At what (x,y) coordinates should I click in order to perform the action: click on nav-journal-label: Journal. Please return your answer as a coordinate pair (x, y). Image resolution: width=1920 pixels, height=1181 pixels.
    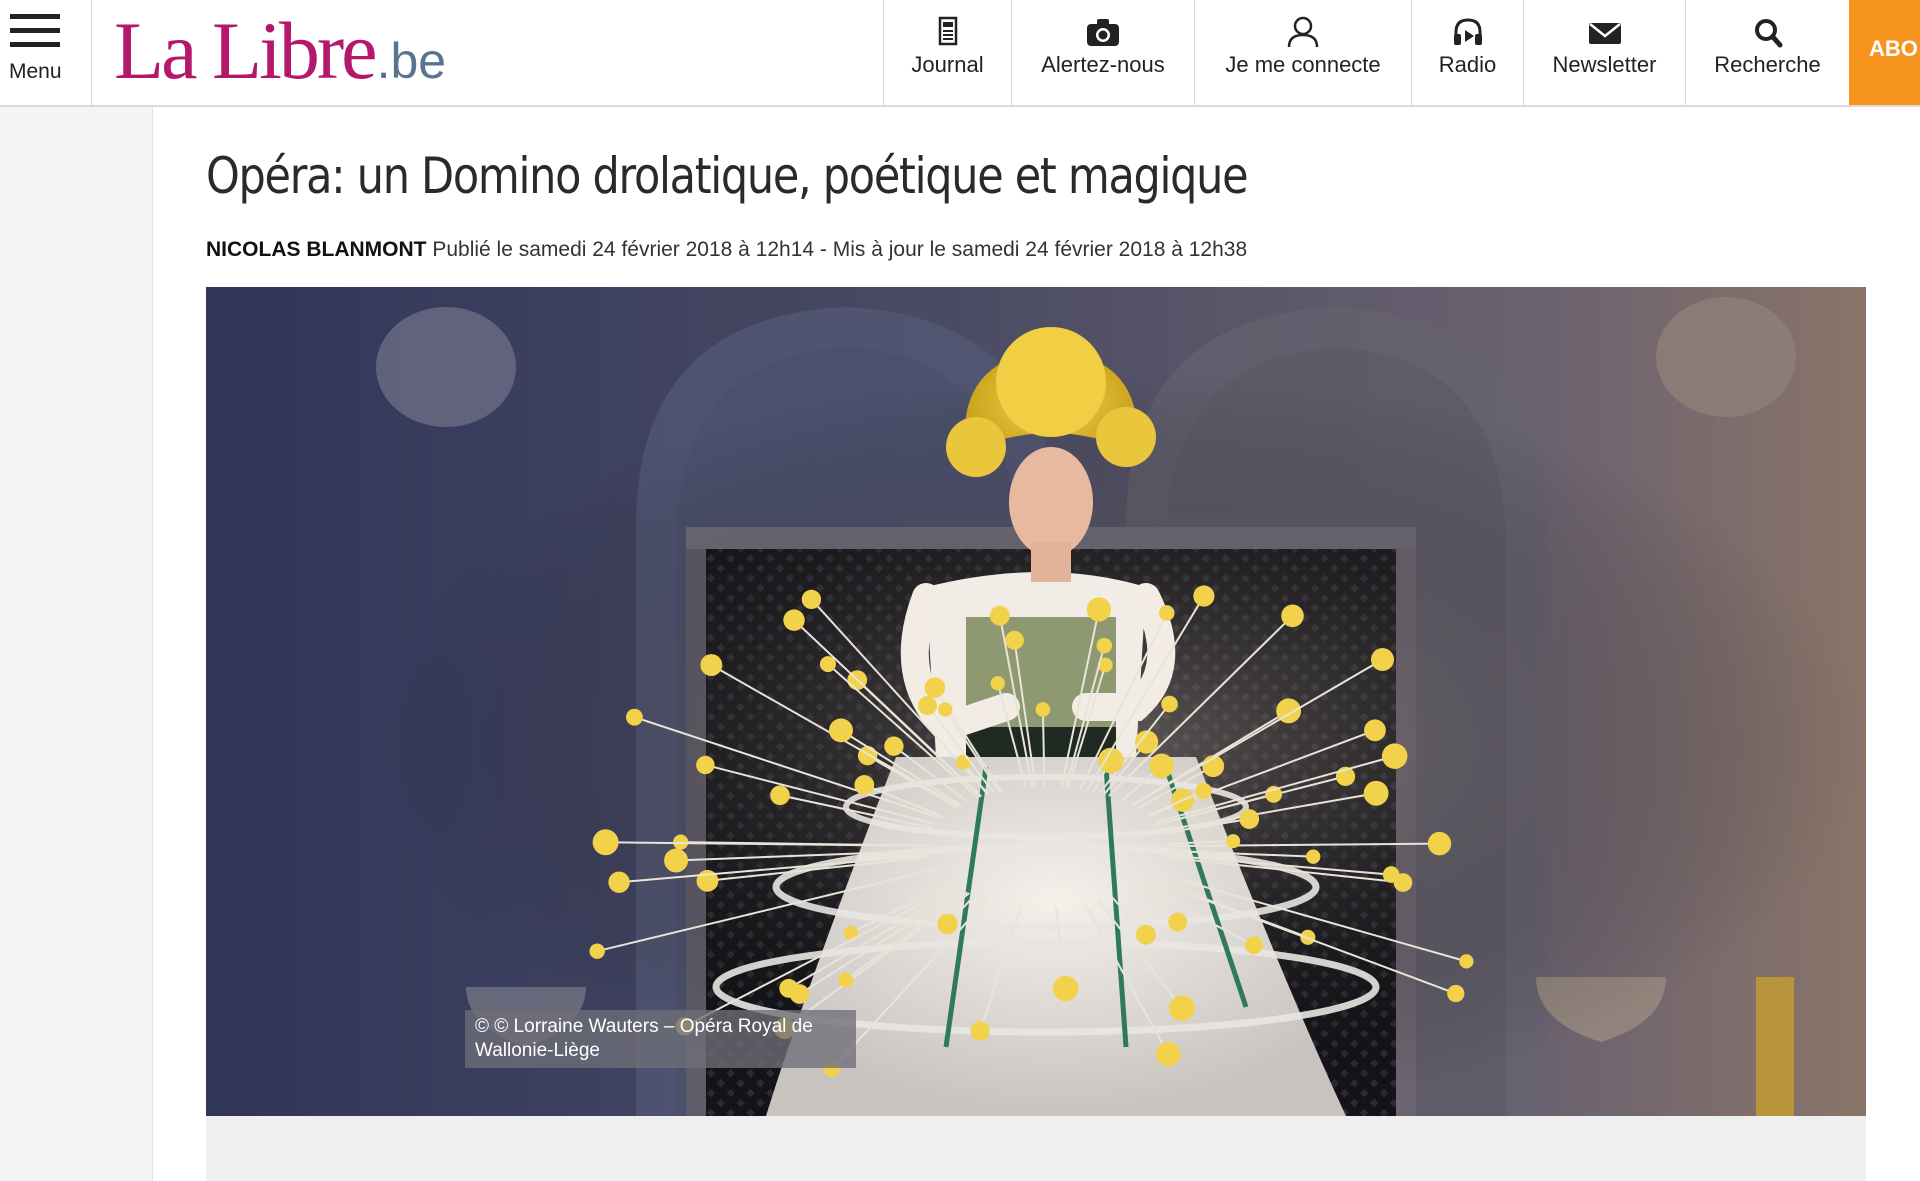
    Looking at the image, I should click on (947, 64).